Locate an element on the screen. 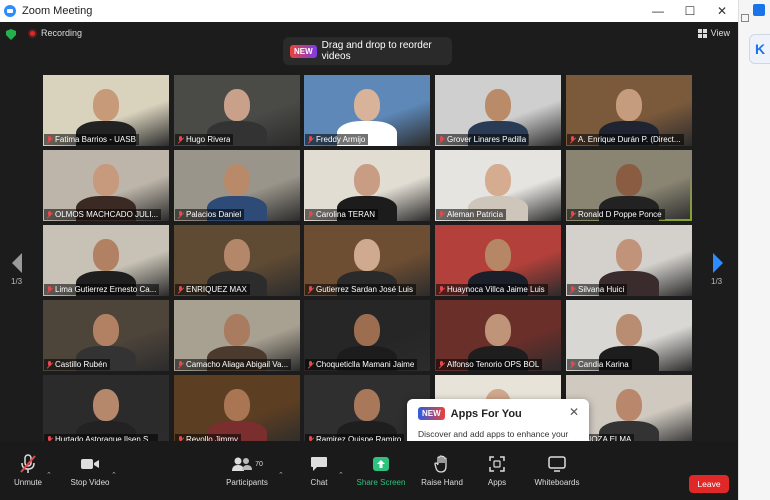 The width and height of the screenshot is (770, 500). participant-tile: Hugo Rivera is located at coordinates (237, 110).